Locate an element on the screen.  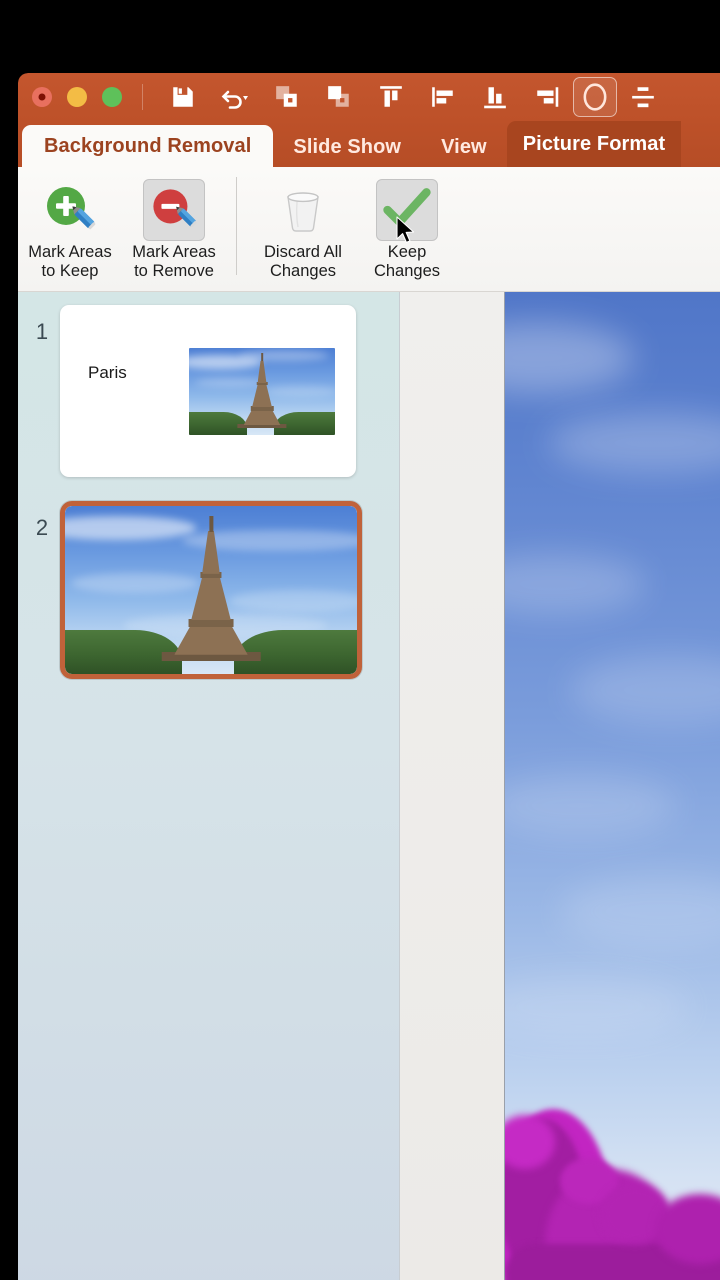
toolbar-divider is located at coordinates (142, 97).